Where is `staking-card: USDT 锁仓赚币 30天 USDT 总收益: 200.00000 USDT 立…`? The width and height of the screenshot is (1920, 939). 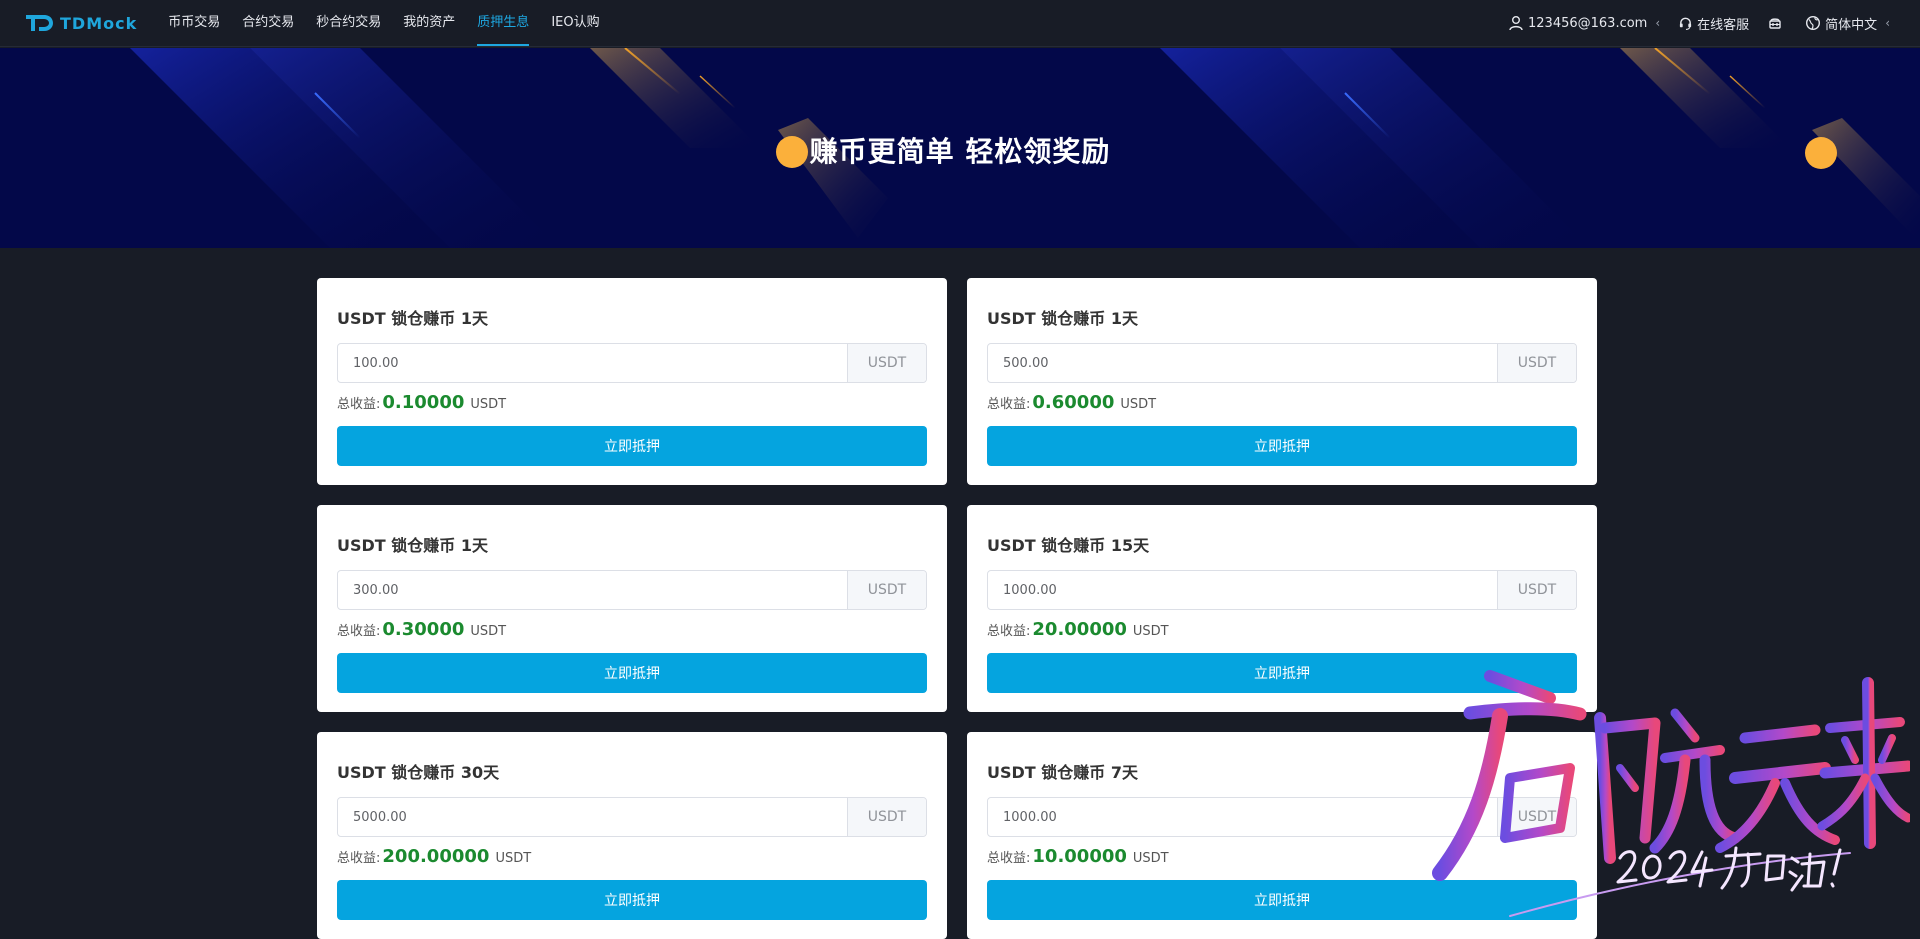 staking-card: USDT 锁仓赚币 30天 USDT 总收益: 200.00000 USDT 立… is located at coordinates (632, 835).